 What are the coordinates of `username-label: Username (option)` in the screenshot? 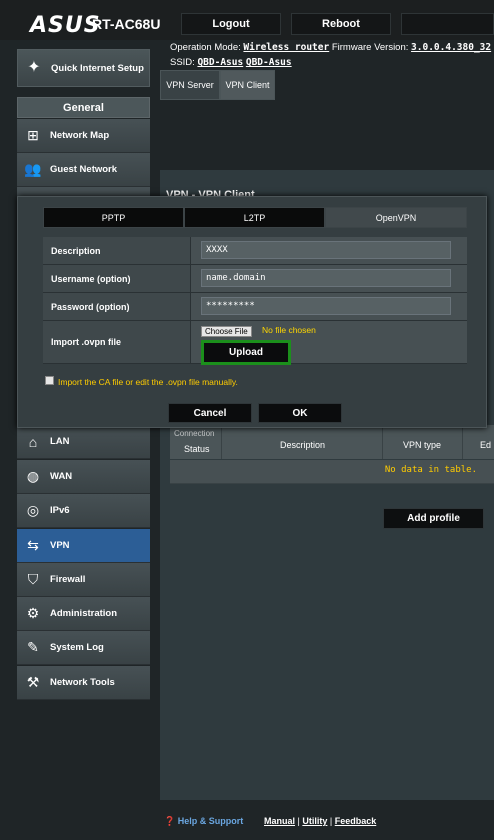 It's located at (117, 278).